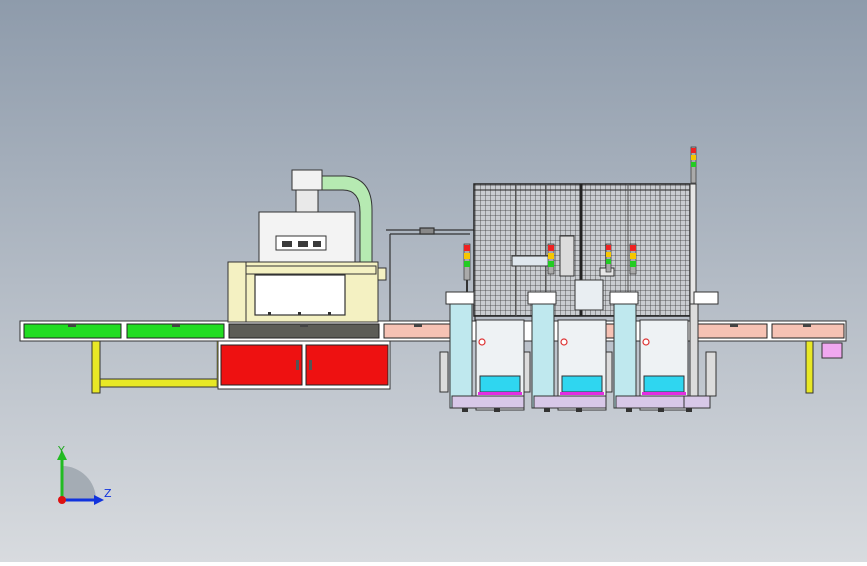 Image resolution: width=867 pixels, height=566 pixels. Describe the element at coordinates (608, 258) in the screenshot. I see `signal-tower-inner` at that location.